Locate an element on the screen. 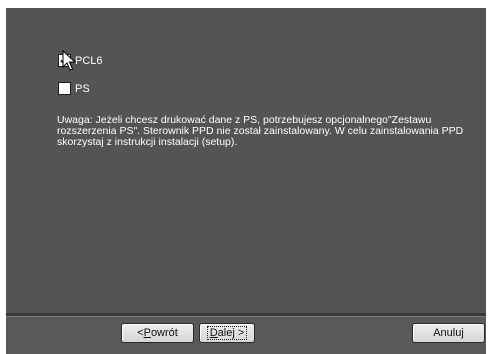  next-label-rest: alej > is located at coordinates (231, 333).